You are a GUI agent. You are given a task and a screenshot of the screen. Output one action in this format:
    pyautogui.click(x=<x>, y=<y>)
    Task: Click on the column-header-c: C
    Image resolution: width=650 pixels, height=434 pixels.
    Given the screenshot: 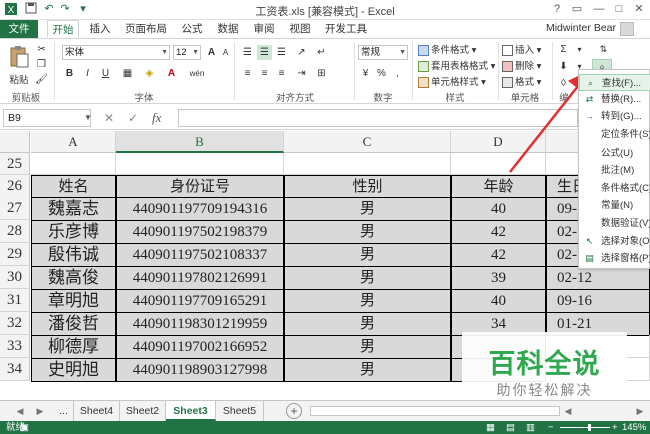 What is the action you would take?
    pyautogui.click(x=367, y=142)
    